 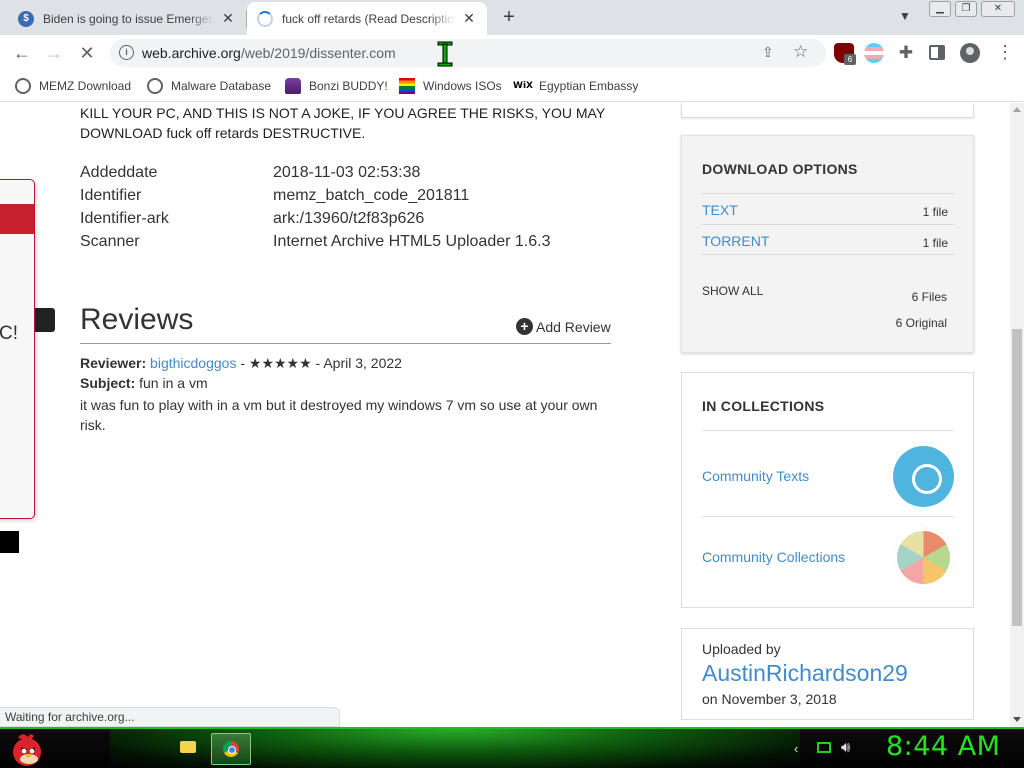 I want to click on back-arrow-icon: ←, so click(x=22, y=53).